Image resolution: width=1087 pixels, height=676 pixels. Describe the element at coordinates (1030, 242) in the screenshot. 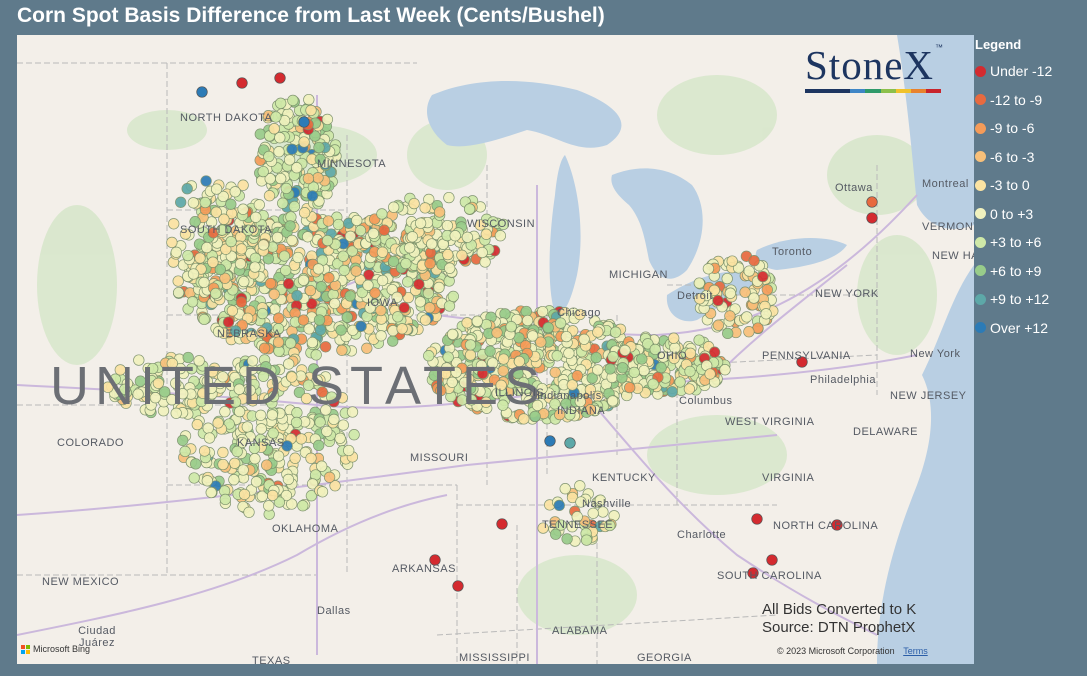

I see `legend-item: +3 to +6` at that location.